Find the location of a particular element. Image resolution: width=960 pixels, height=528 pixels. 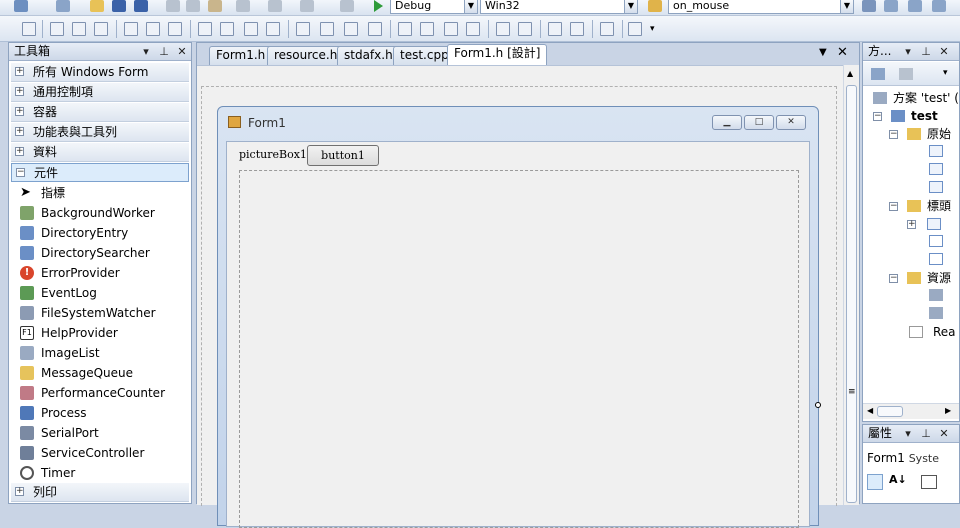

toolbox-item-errorprovider: ! ErrorProvider is located at coordinates (100, 273).